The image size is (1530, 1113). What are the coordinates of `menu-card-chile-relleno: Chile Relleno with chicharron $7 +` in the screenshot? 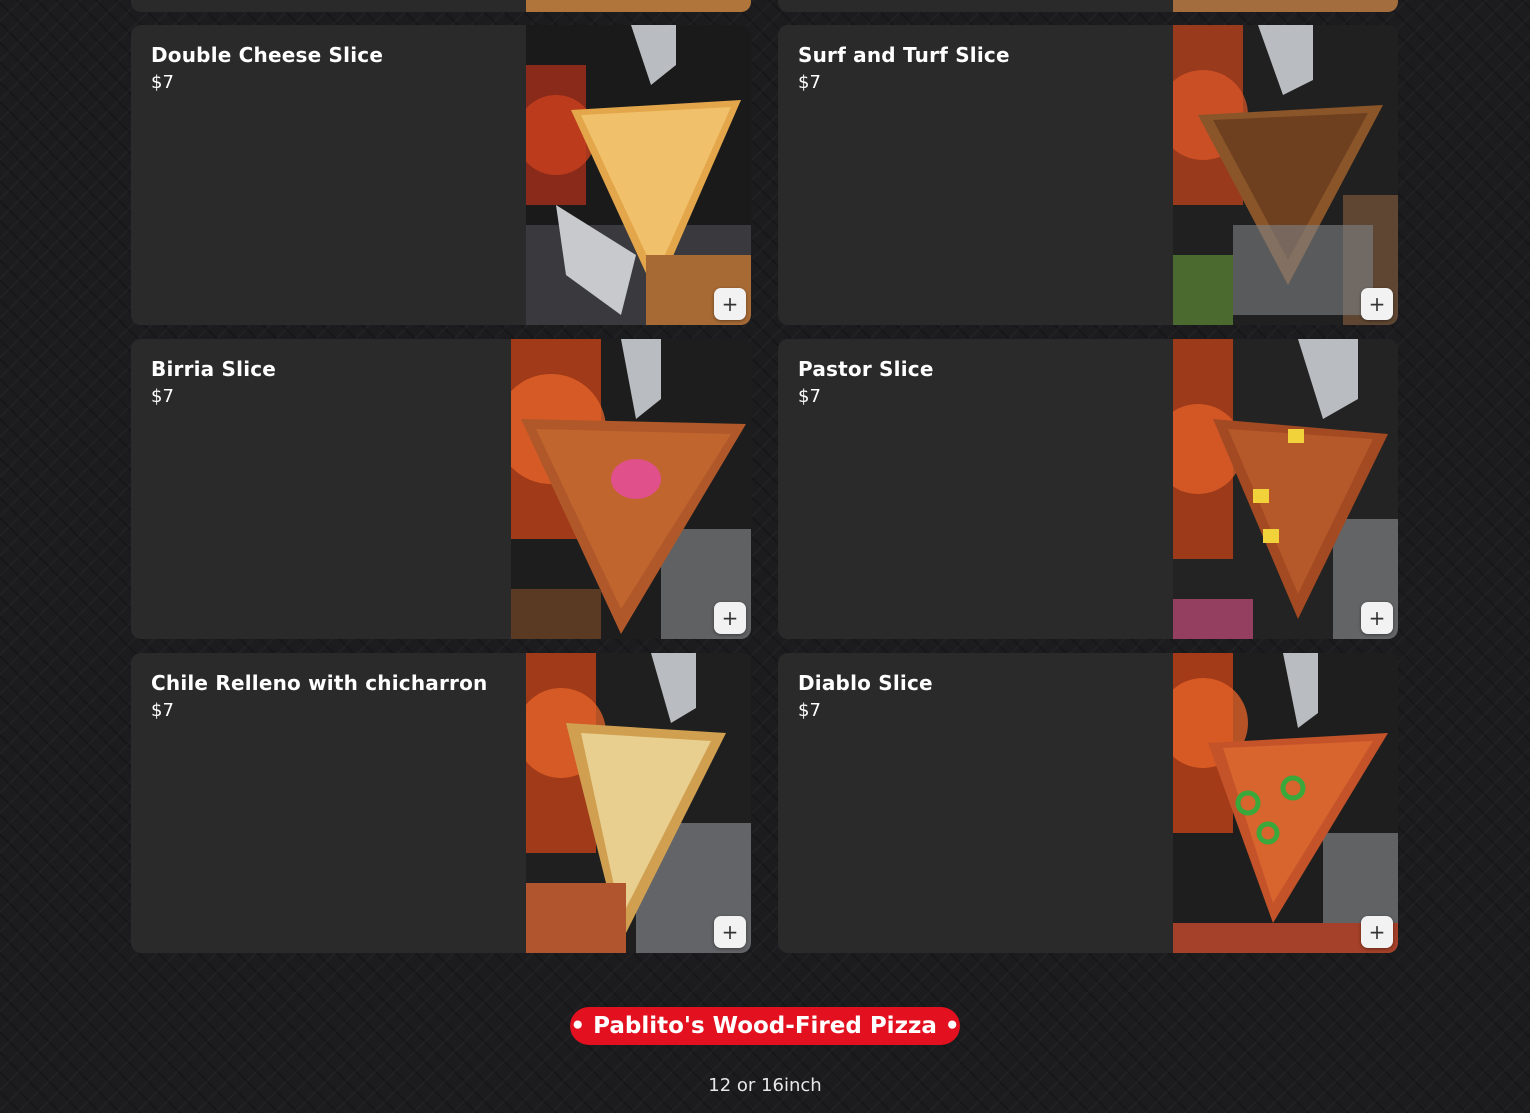 It's located at (441, 803).